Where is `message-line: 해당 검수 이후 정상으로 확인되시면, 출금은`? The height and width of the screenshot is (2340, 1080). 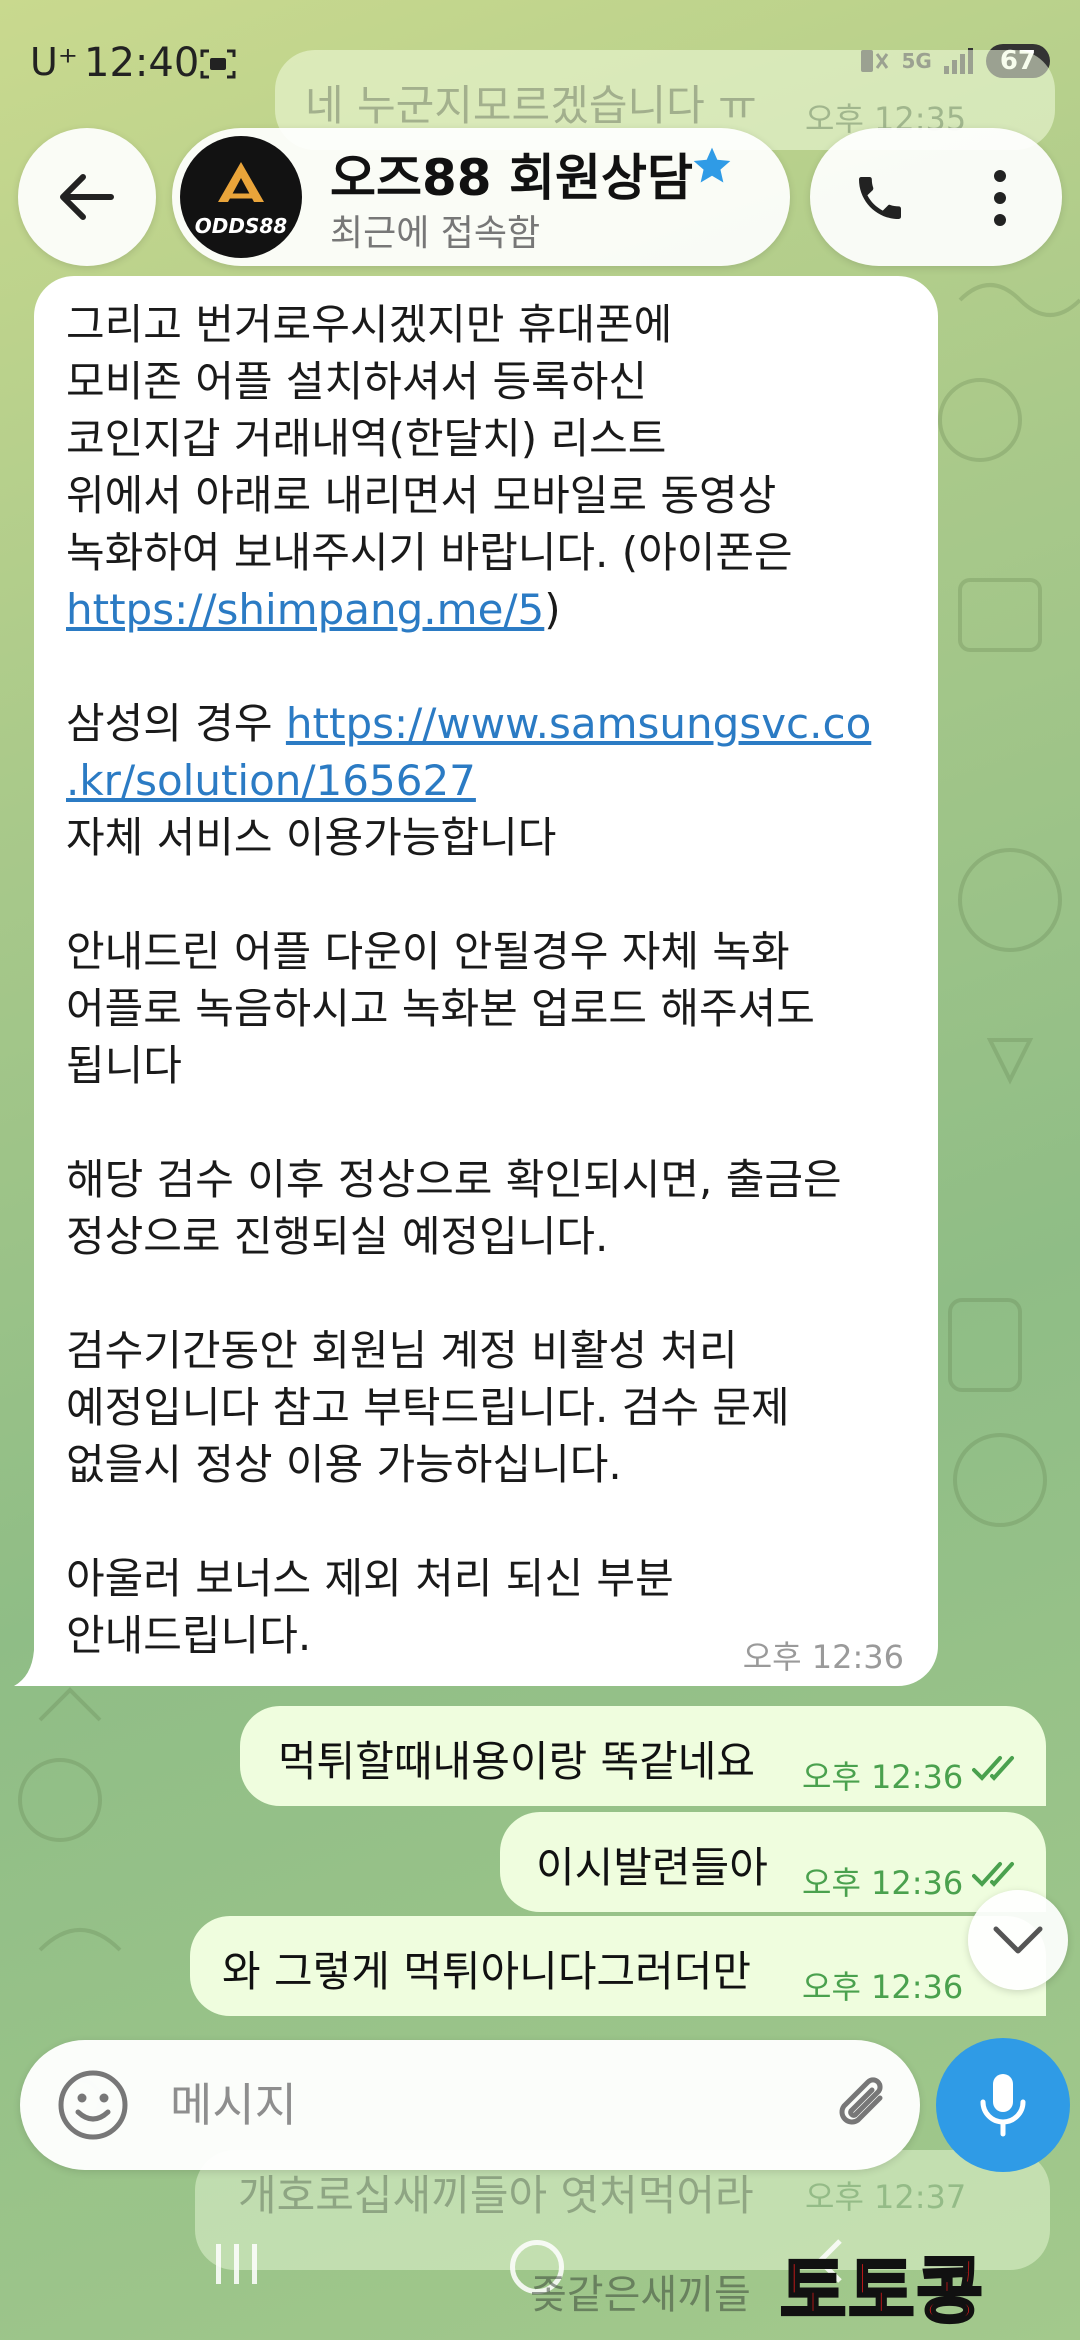
message-line: 해당 검수 이후 정상으로 확인되시면, 출금은 is located at coordinates (454, 1179).